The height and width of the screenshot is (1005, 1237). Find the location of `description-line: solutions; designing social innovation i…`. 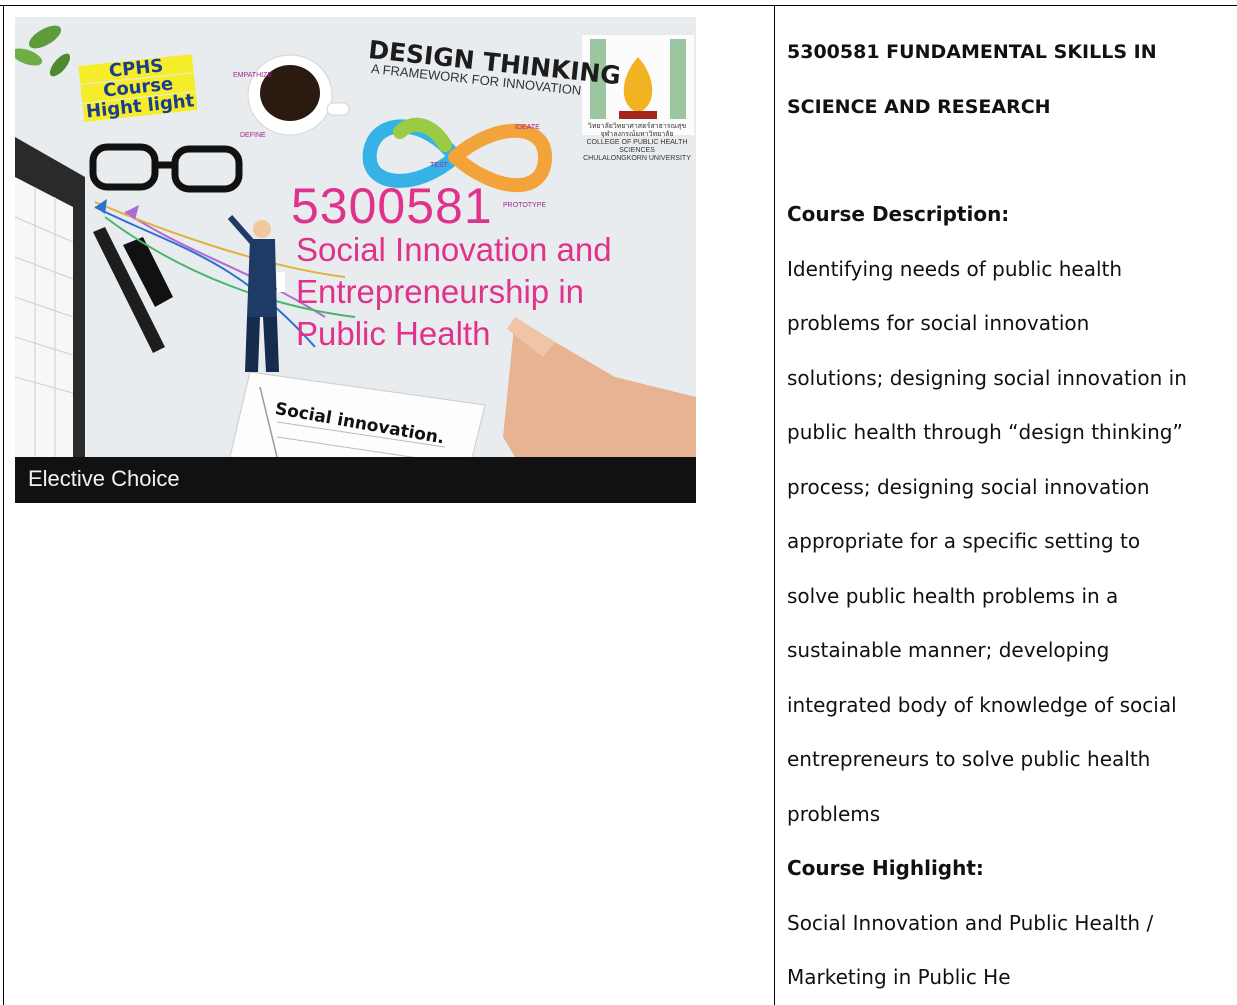

description-line: solutions; designing social innovation i… is located at coordinates (987, 377).